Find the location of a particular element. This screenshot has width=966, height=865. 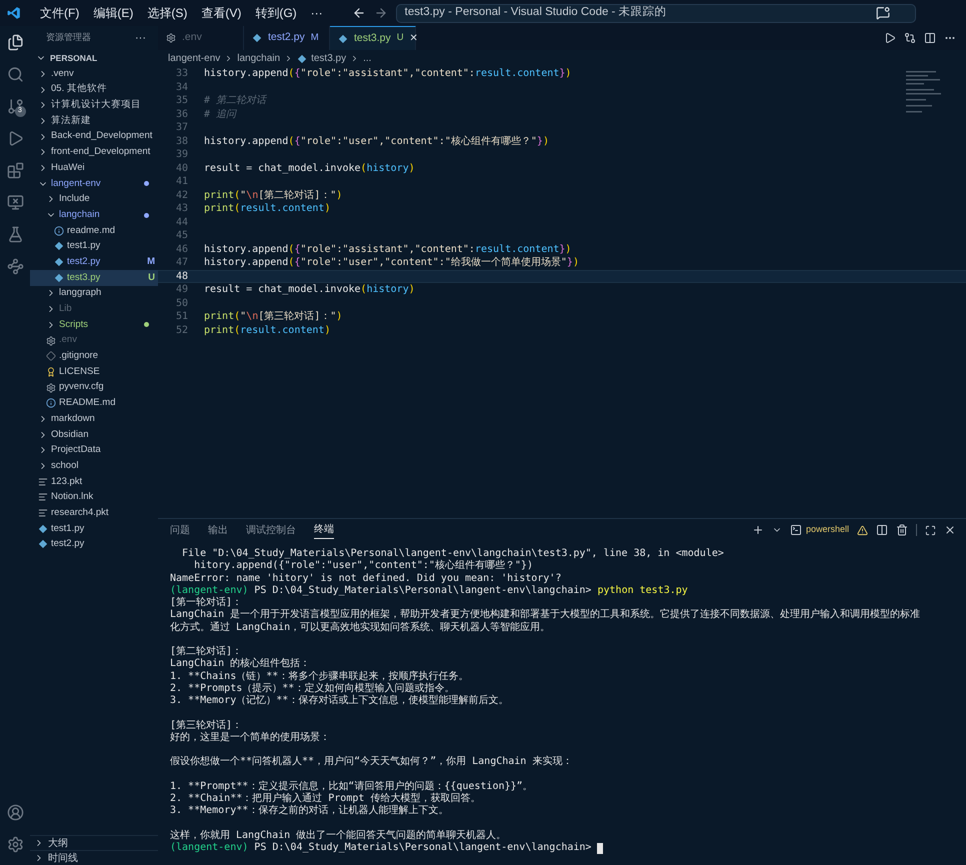

panel-tab: 调试控制台 is located at coordinates (271, 530).